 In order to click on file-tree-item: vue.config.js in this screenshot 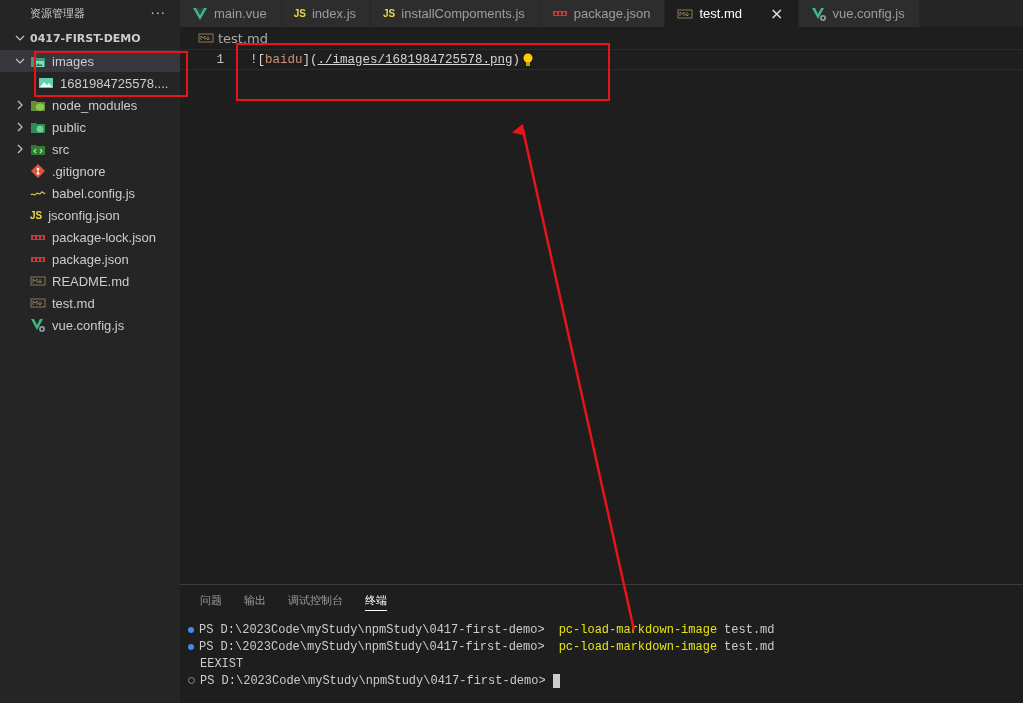, I will do `click(90, 325)`.